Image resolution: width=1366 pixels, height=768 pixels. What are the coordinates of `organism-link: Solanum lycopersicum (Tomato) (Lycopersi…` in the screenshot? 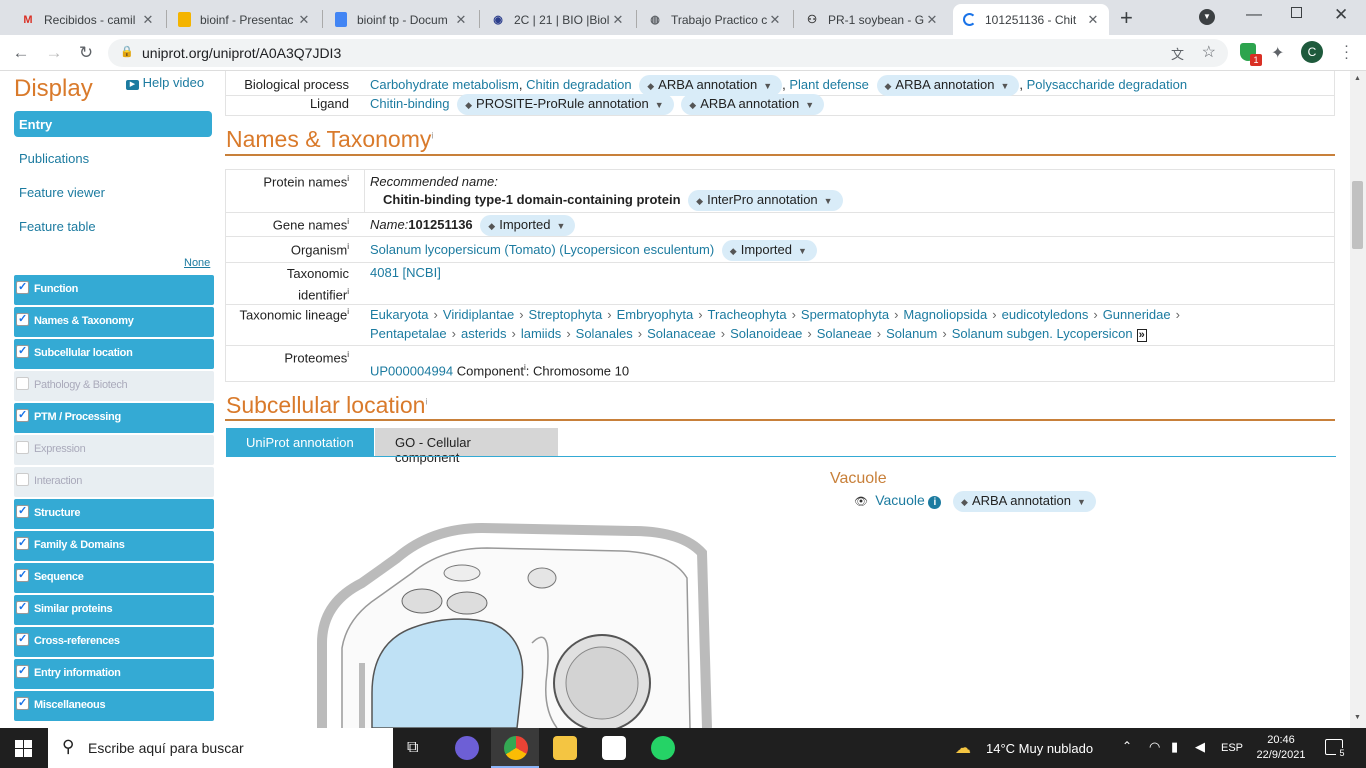 It's located at (542, 249).